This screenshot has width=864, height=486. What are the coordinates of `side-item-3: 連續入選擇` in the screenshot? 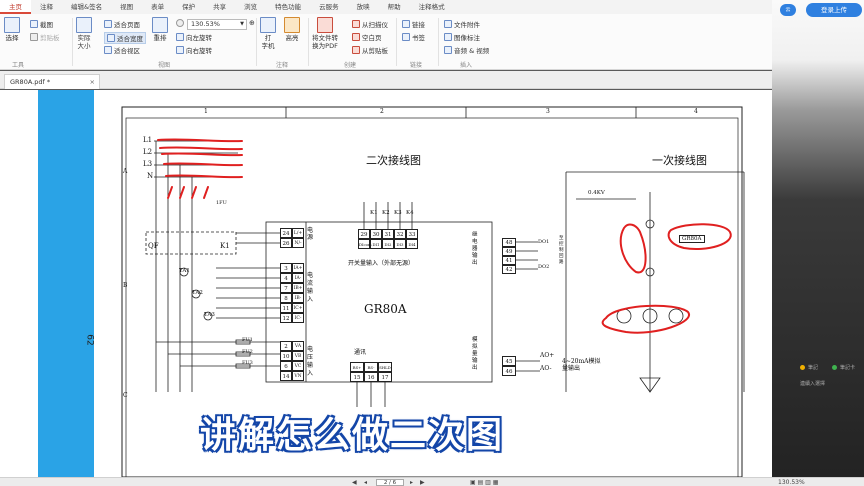 It's located at (812, 383).